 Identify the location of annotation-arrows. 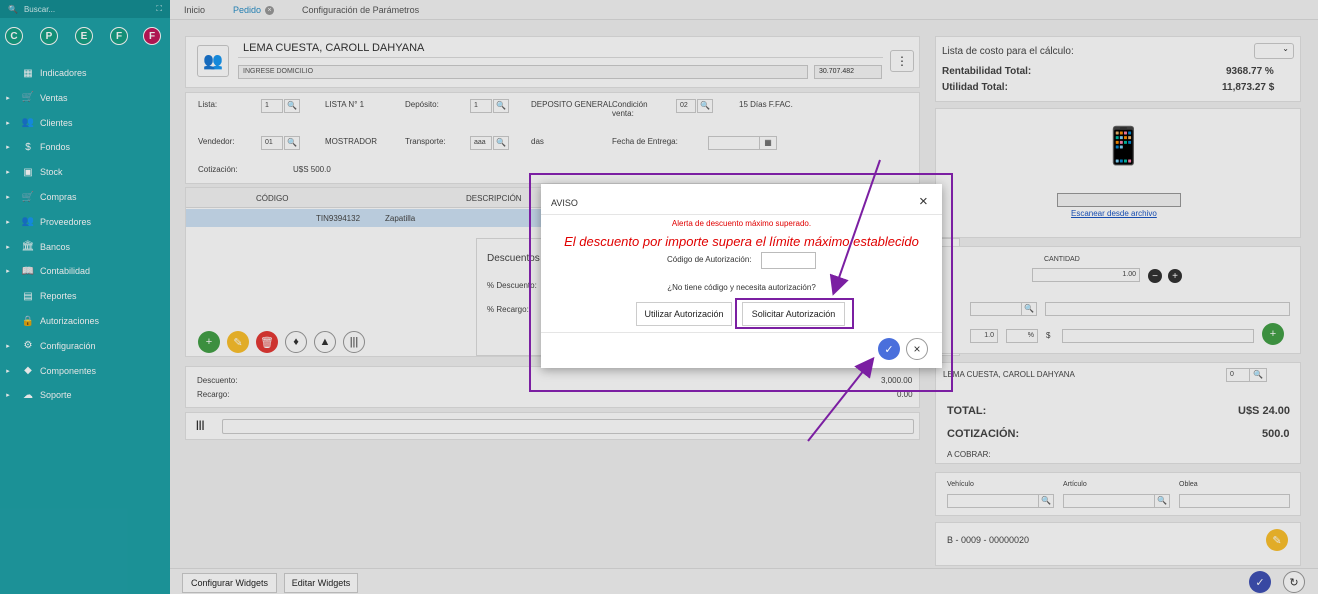
(844, 300).